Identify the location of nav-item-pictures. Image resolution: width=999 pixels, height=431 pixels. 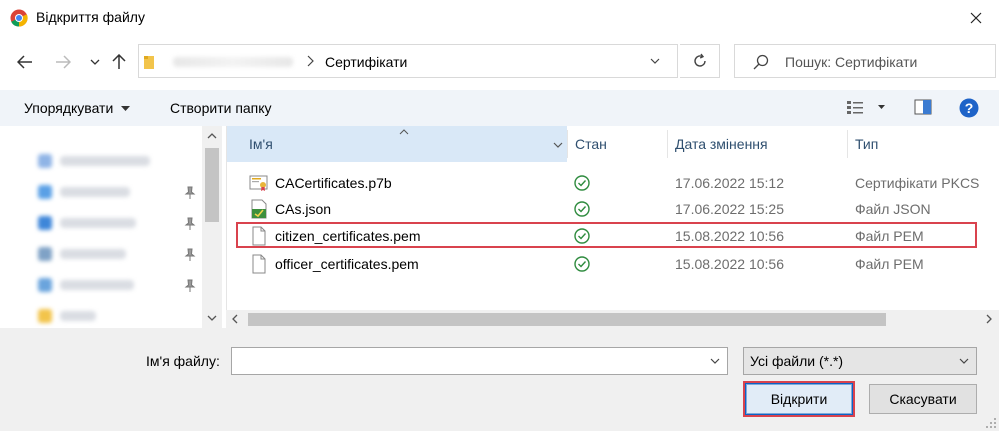
(86, 285).